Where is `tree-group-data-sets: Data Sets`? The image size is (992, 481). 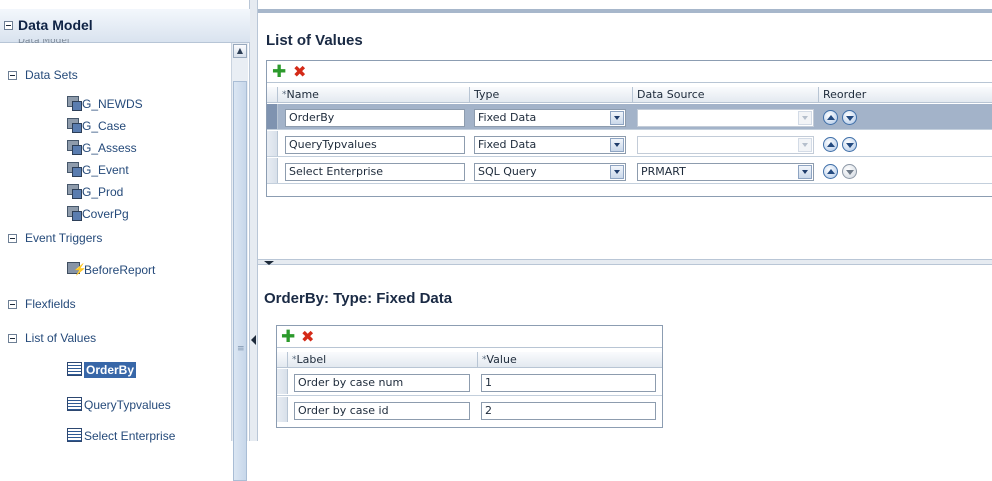 tree-group-data-sets: Data Sets is located at coordinates (43, 75).